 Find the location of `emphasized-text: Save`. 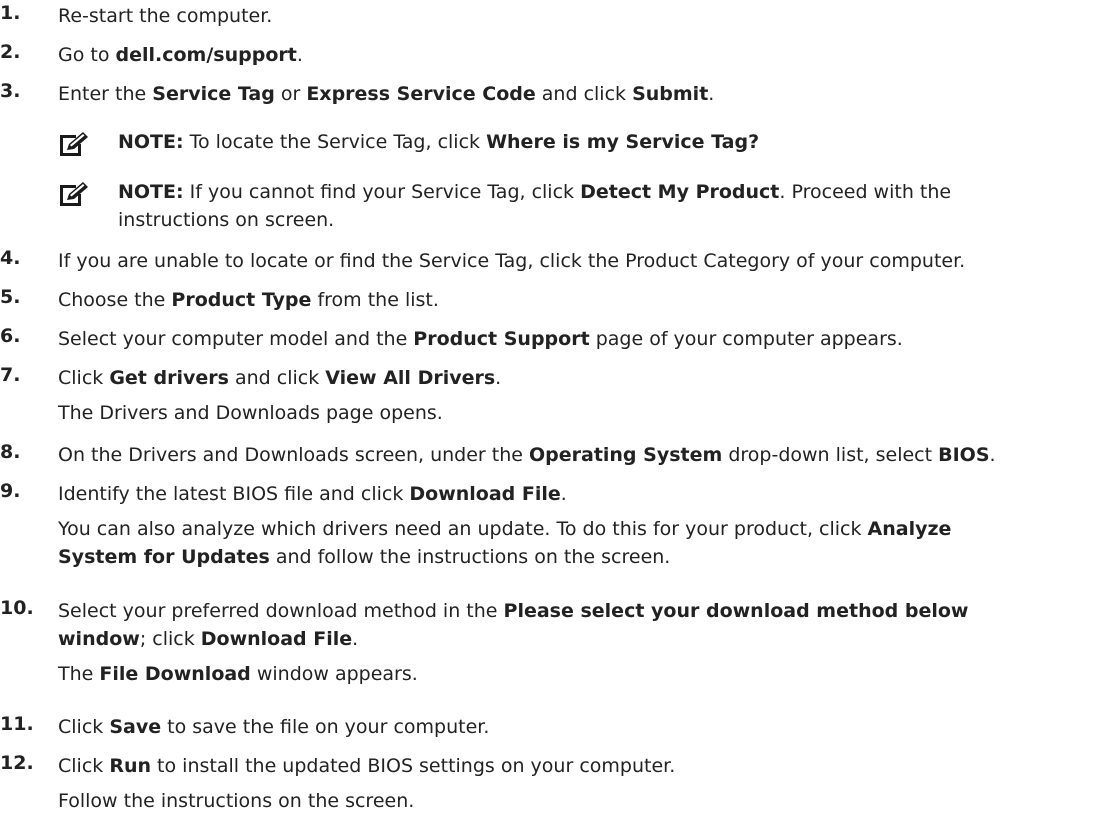

emphasized-text: Save is located at coordinates (135, 727).